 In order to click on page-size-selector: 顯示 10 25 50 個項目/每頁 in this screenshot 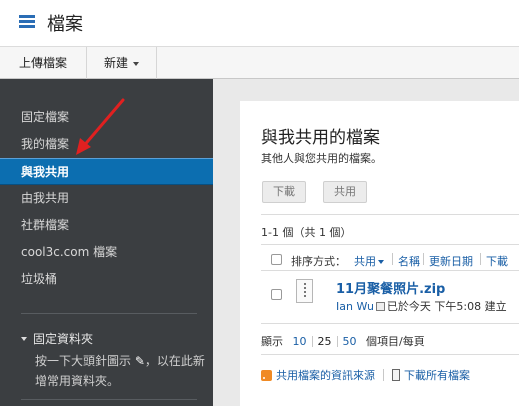, I will do `click(343, 341)`.